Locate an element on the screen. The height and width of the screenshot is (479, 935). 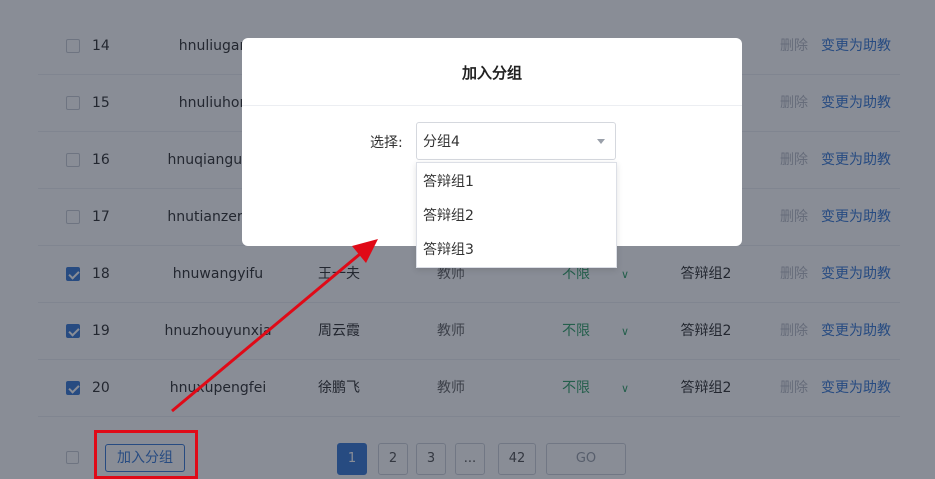
group-select-value: 分组4 is located at coordinates (441, 142).